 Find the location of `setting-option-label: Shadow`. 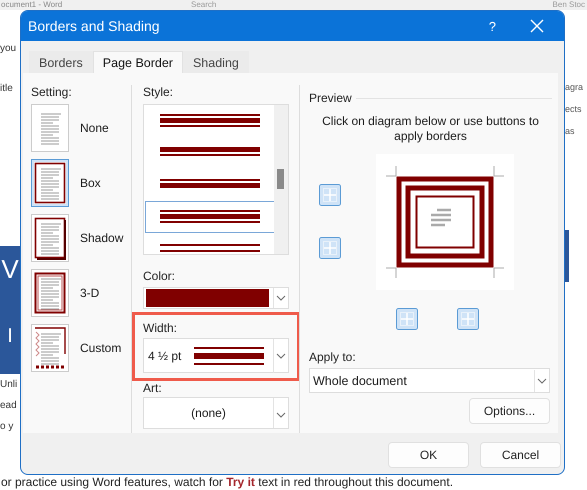

setting-option-label: Shadow is located at coordinates (102, 237).